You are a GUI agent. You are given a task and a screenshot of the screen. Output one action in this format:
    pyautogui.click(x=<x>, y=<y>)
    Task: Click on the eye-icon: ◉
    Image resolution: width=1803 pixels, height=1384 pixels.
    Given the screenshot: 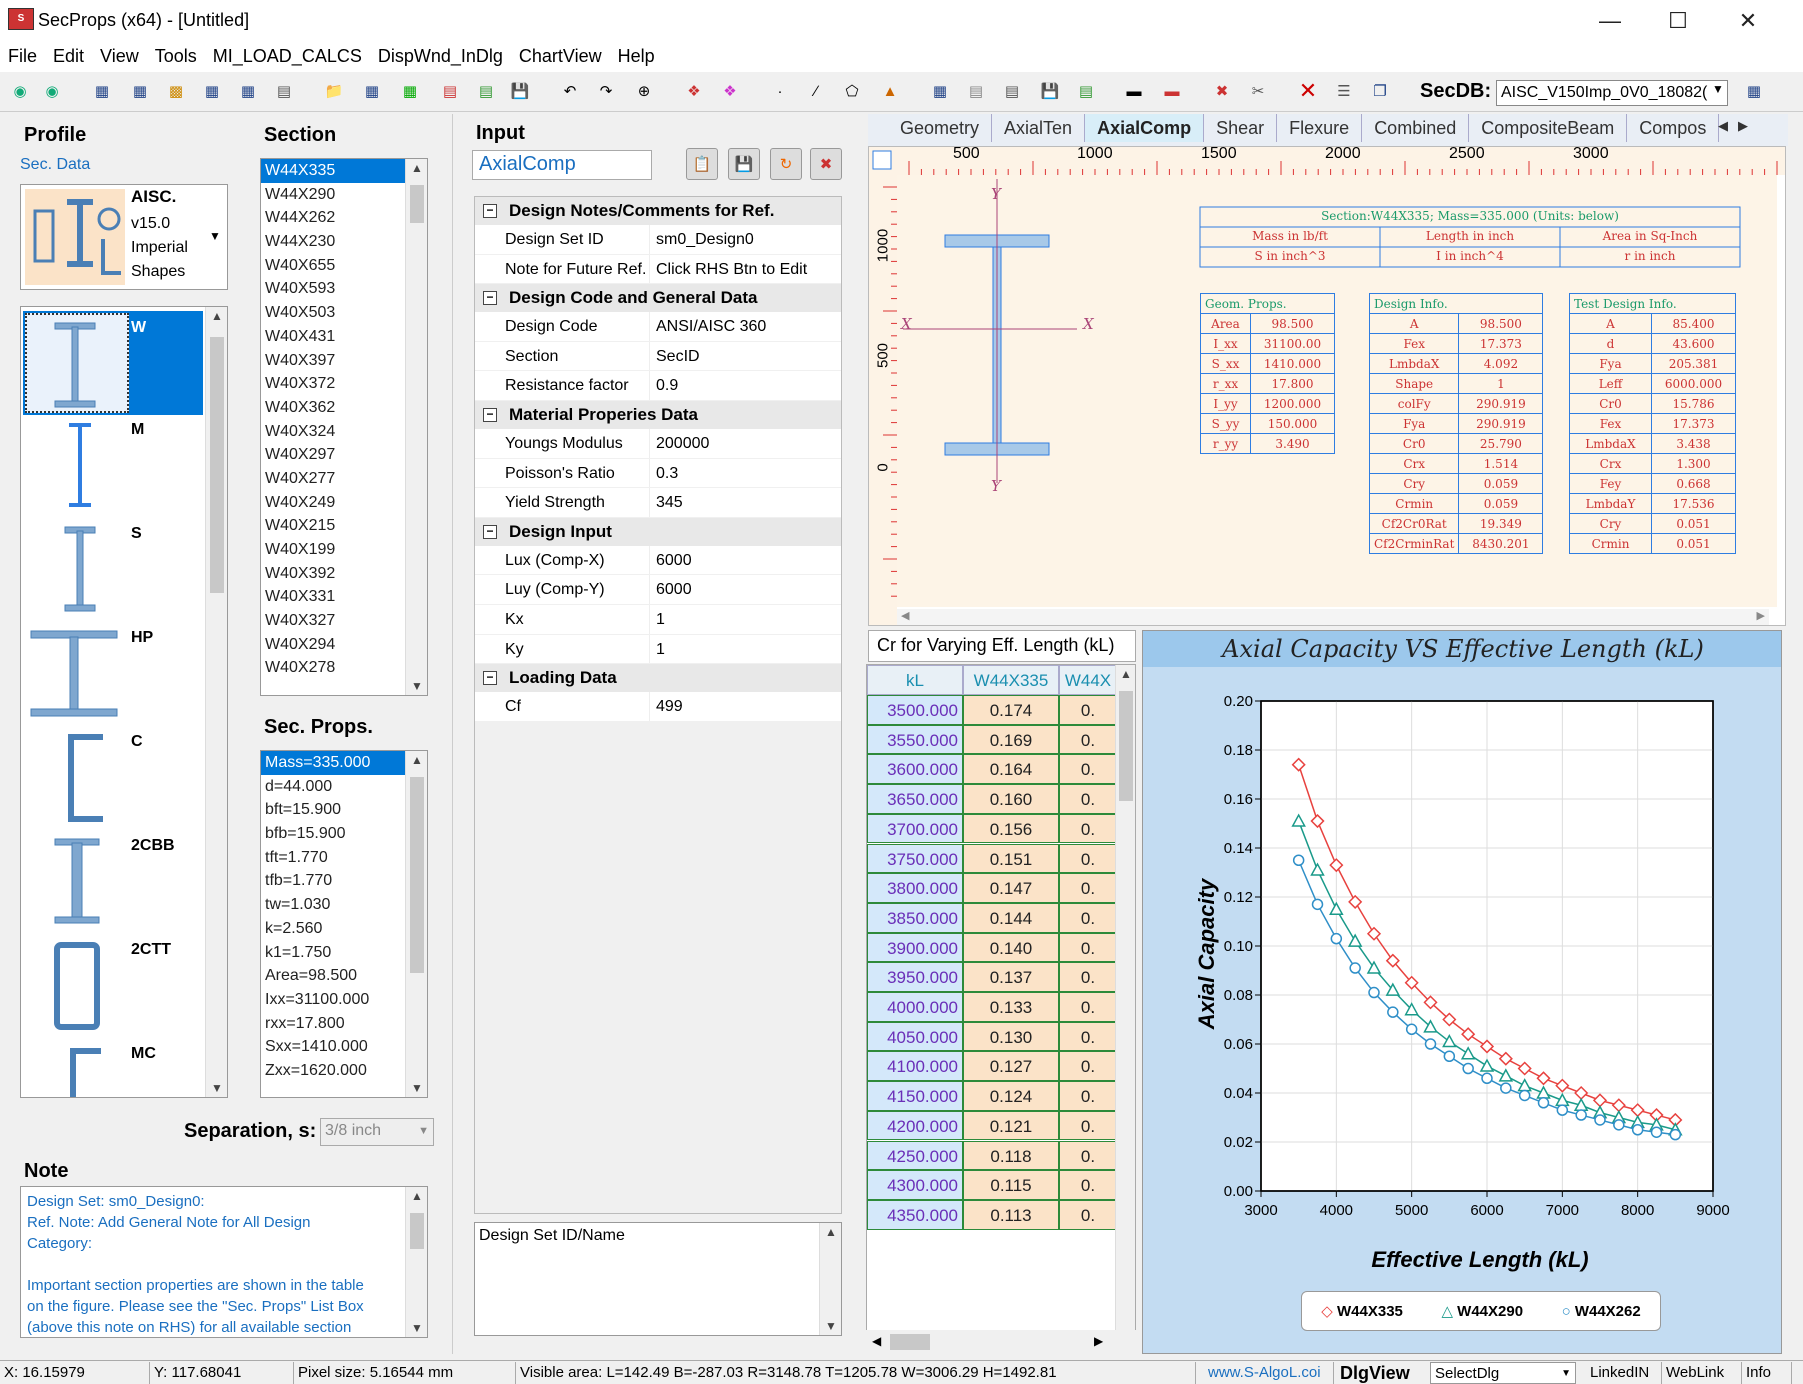 What is the action you would take?
    pyautogui.click(x=20, y=91)
    